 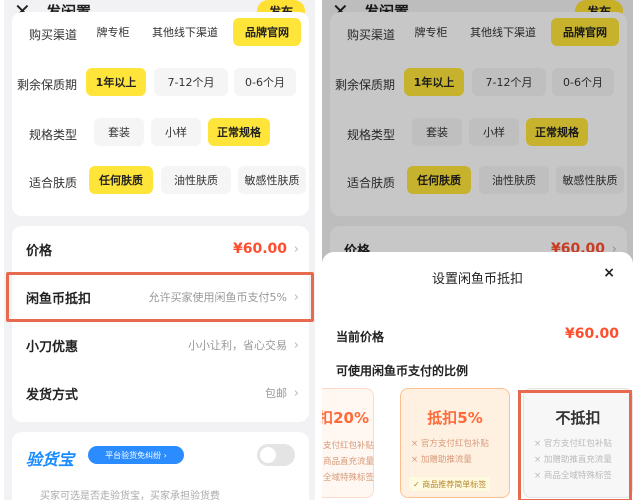 What do you see at coordinates (53, 35) in the screenshot?
I see `spec-label: 购买渠道` at bounding box center [53, 35].